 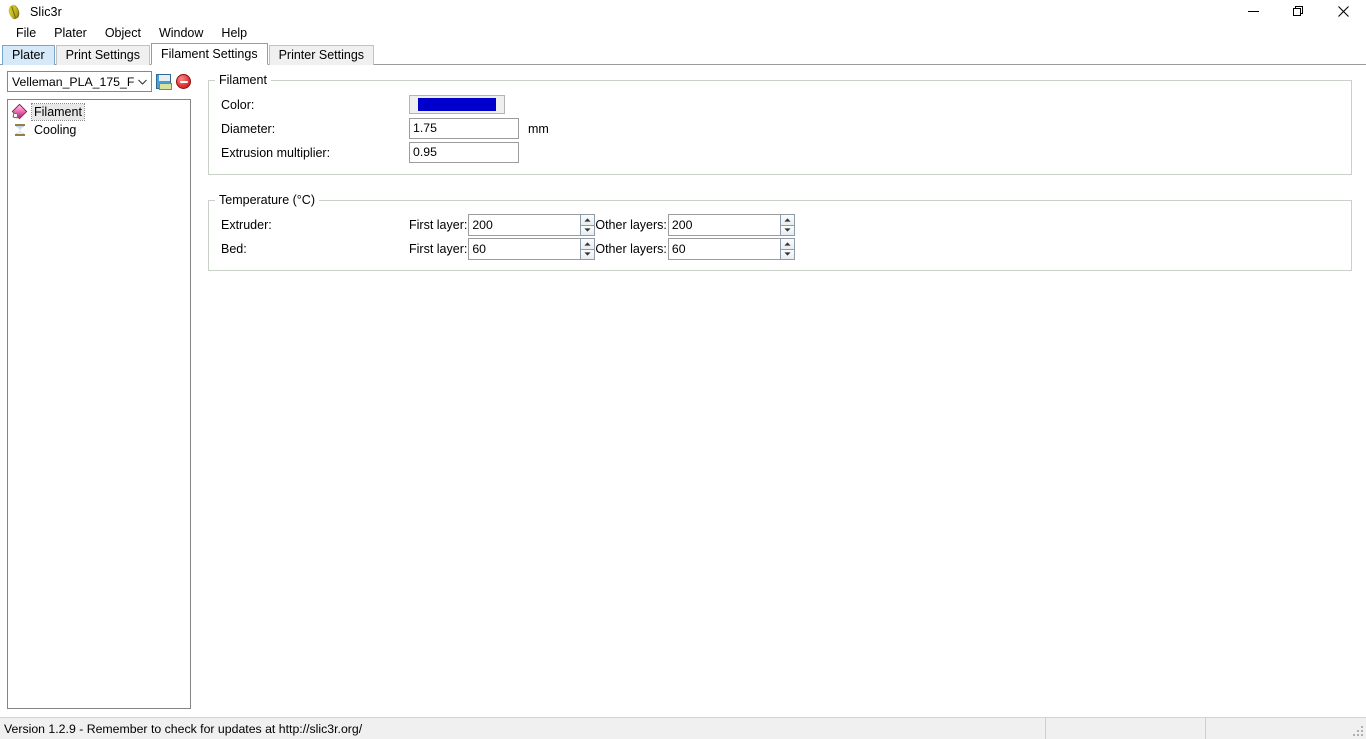 I want to click on bed-first-layer-input: 60, so click(x=524, y=249).